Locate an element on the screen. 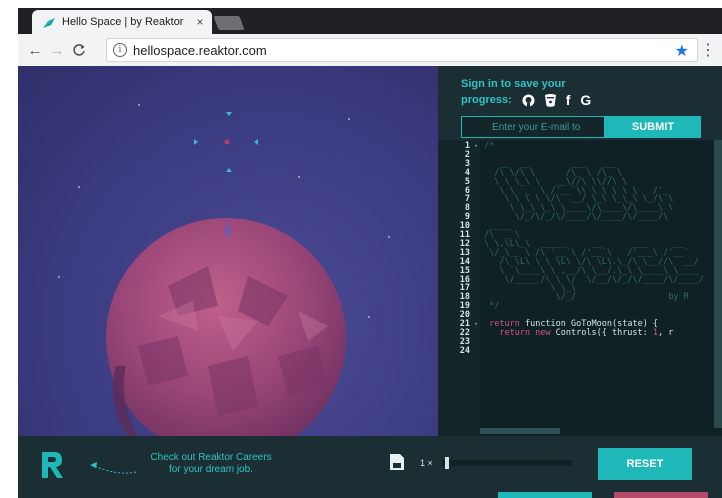 The image size is (722, 498). forward-icon: → is located at coordinates (57, 50).